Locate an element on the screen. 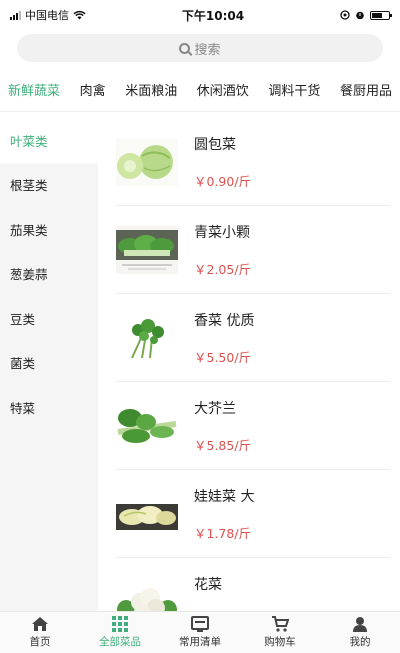 This screenshot has width=400, height=653. status-left: 中国电信 is located at coordinates (48, 15).